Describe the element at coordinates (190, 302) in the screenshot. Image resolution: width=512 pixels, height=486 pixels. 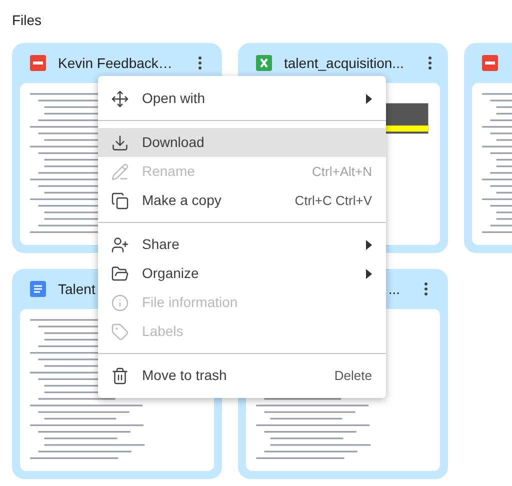
I see `menu-label: File information` at that location.